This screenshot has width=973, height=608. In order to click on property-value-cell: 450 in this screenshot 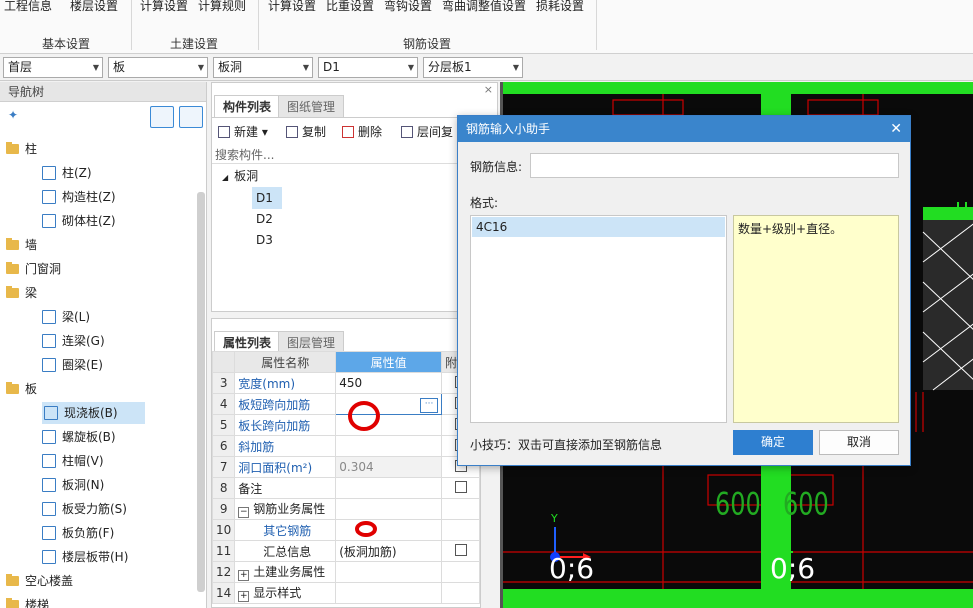, I will do `click(389, 383)`.